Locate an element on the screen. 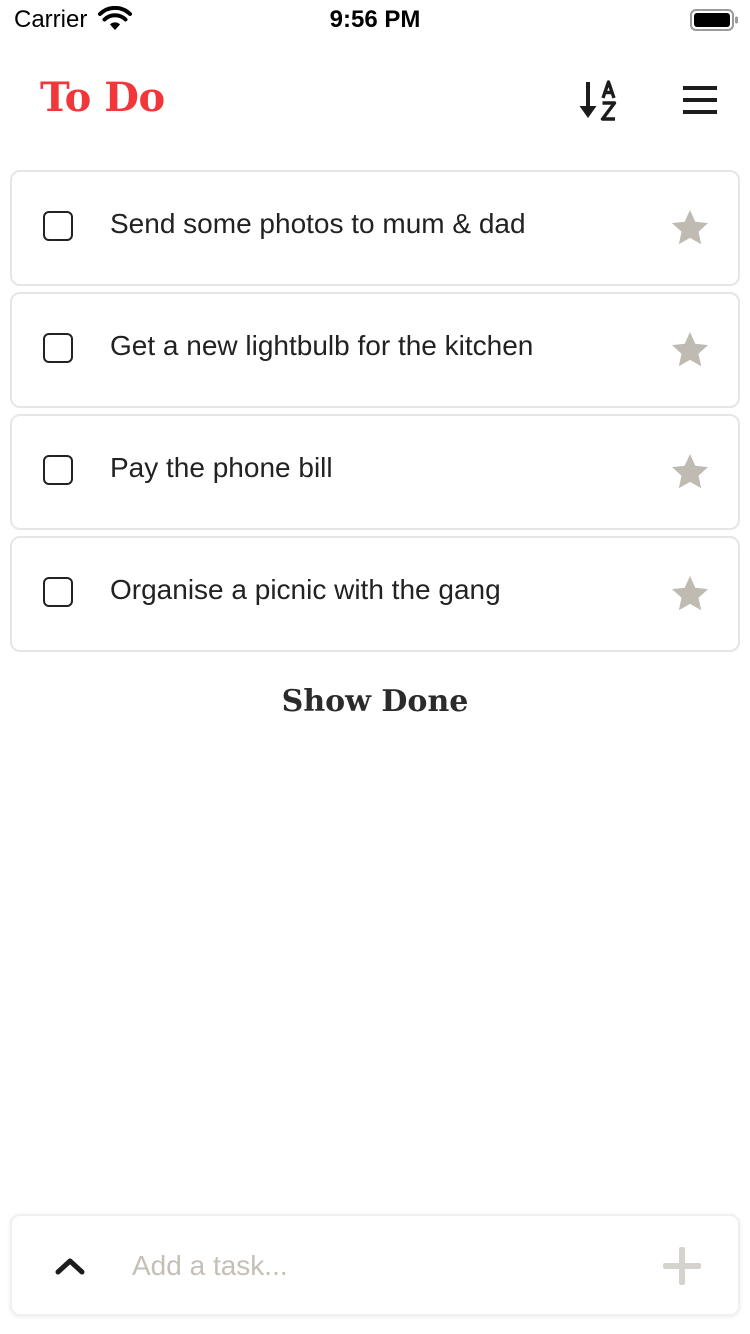  task-item: Get a new lightbulb for the kitchen is located at coordinates (375, 350).